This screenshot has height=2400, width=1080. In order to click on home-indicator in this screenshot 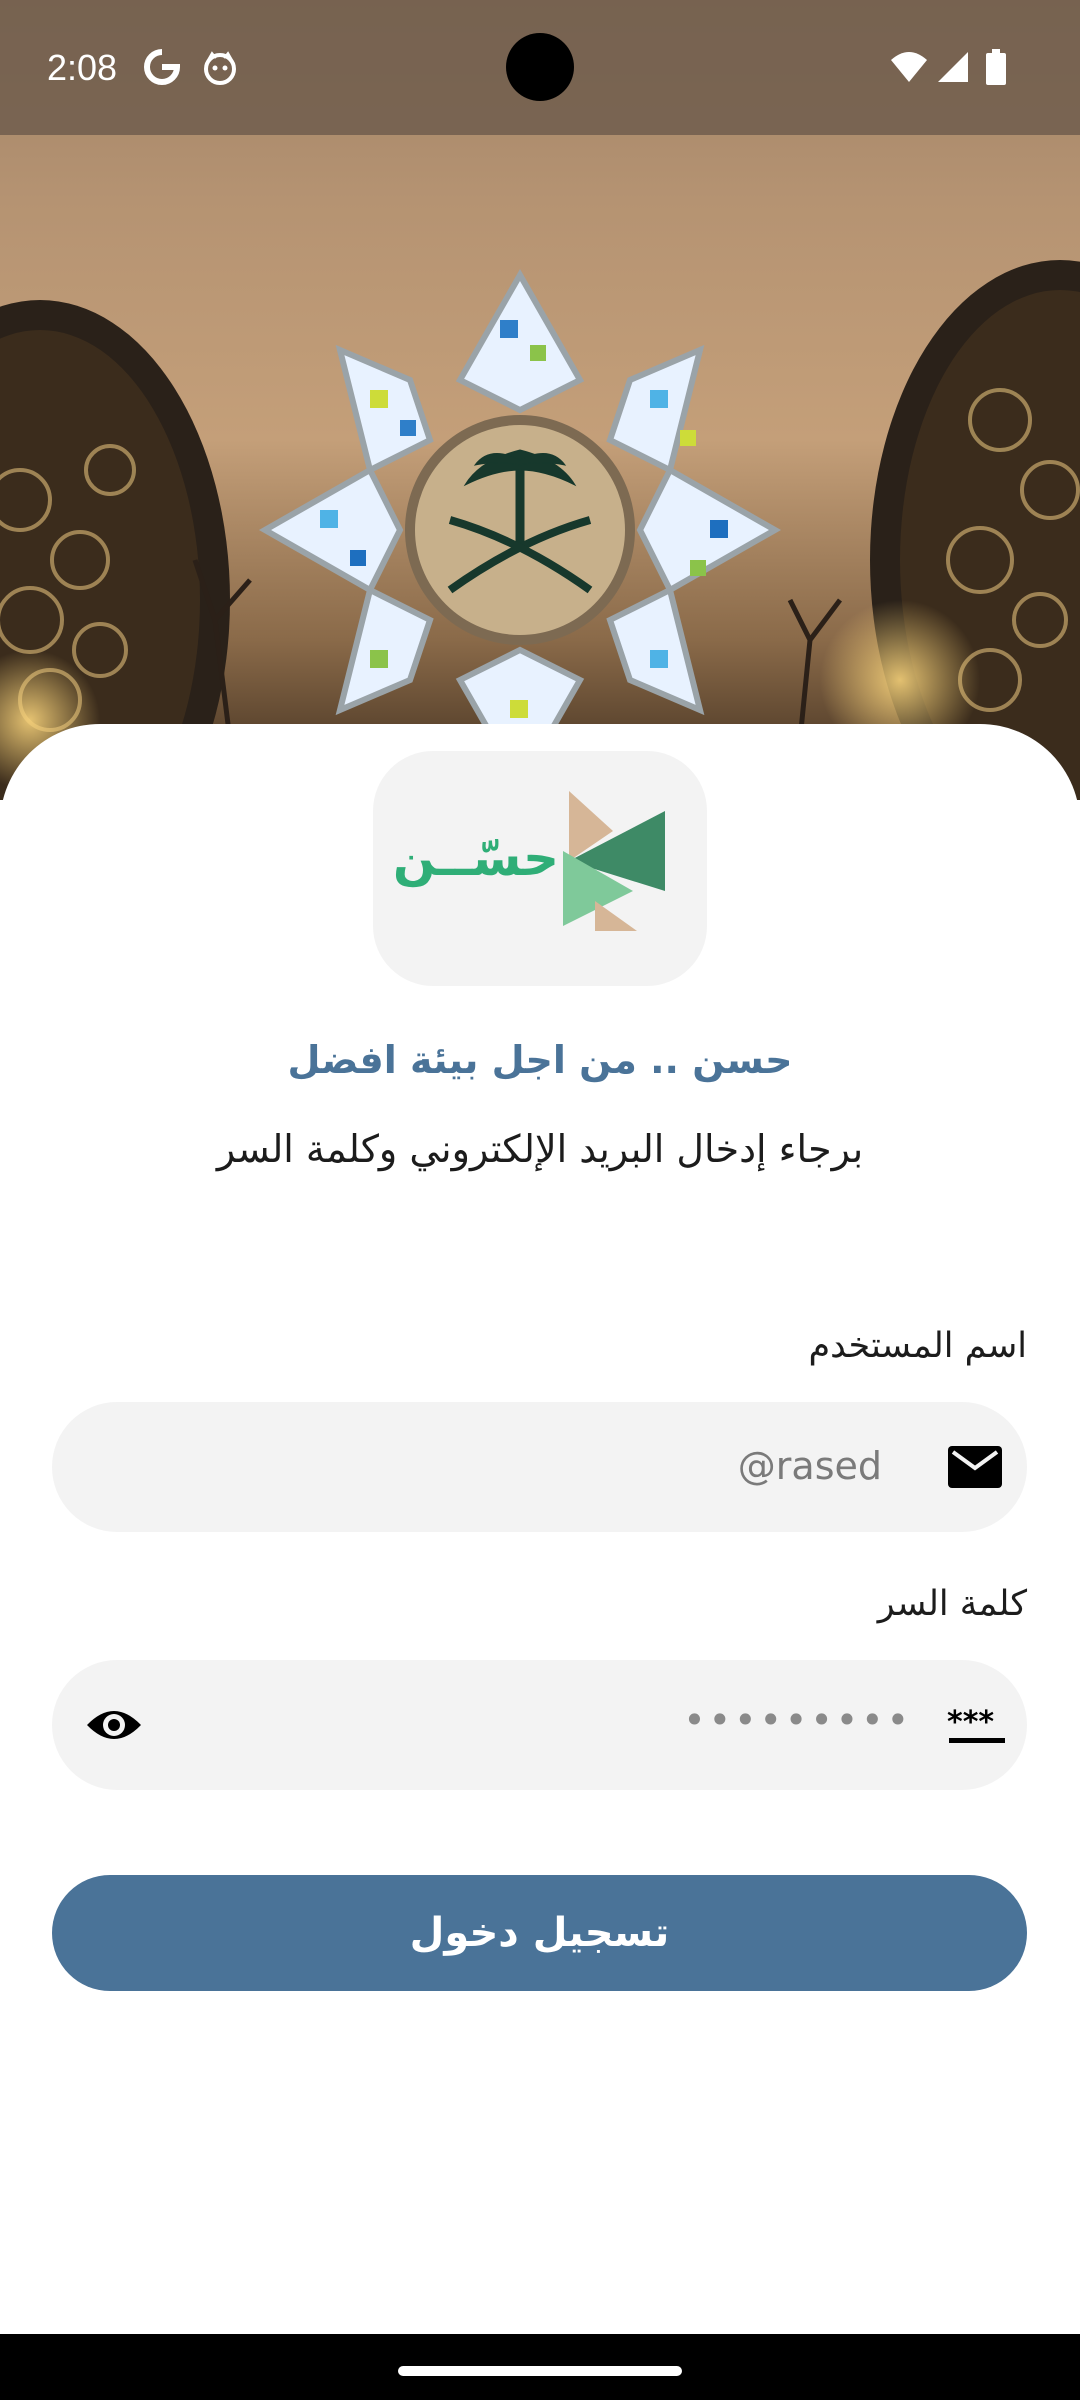, I will do `click(540, 2371)`.